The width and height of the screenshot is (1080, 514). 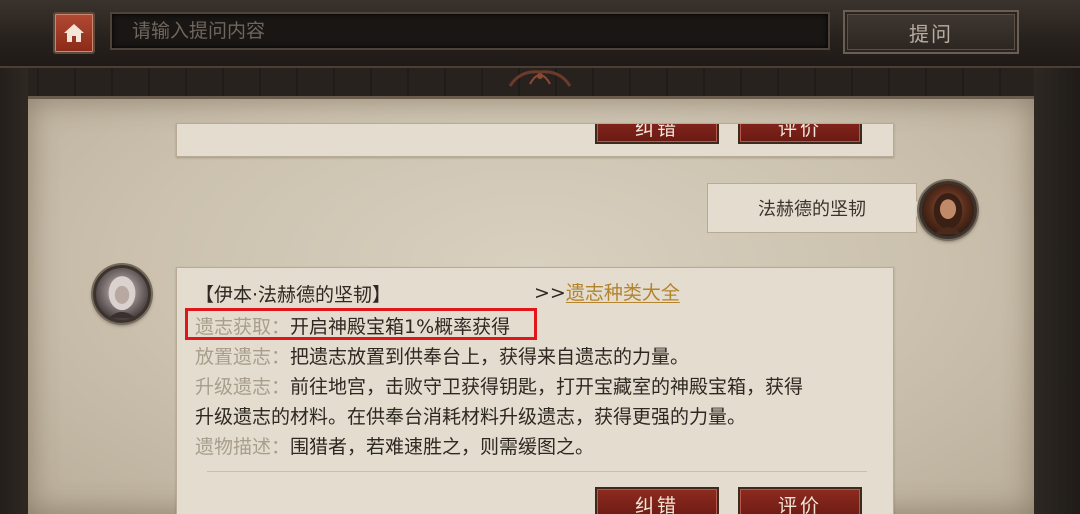 I want to click on top-bar: 提问, so click(x=540, y=34).